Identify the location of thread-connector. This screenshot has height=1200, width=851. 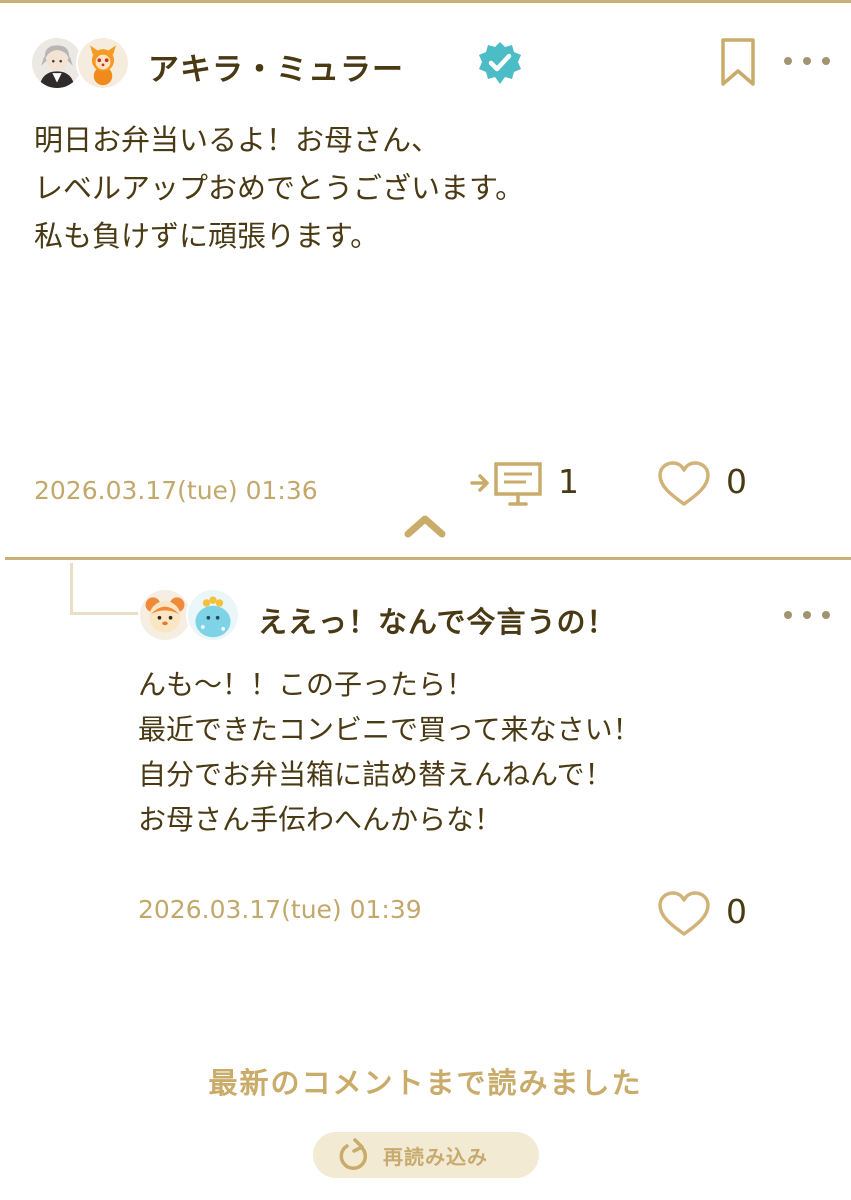
(106, 589).